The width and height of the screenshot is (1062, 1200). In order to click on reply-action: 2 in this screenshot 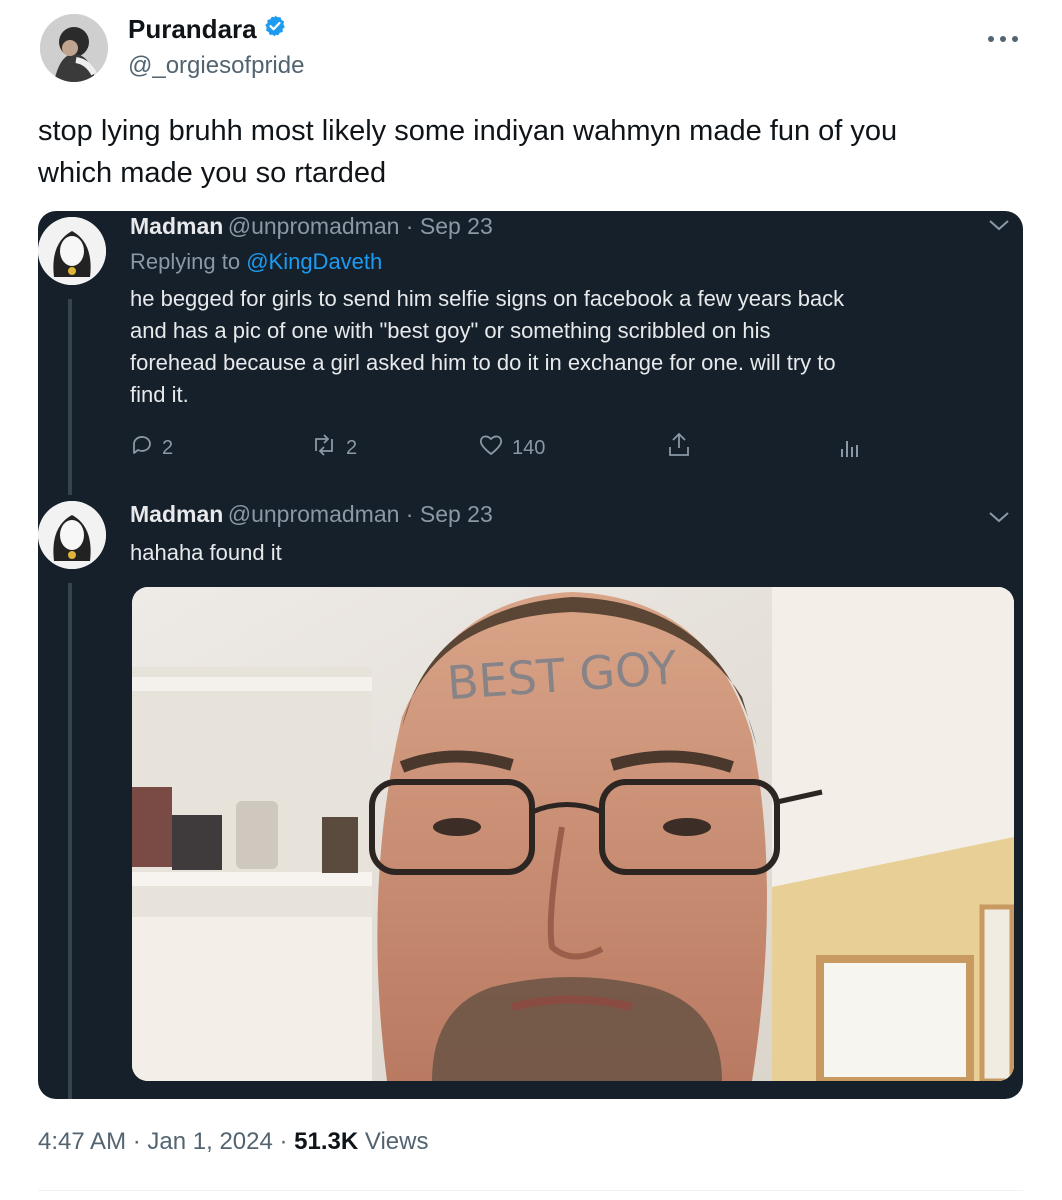, I will do `click(151, 448)`.